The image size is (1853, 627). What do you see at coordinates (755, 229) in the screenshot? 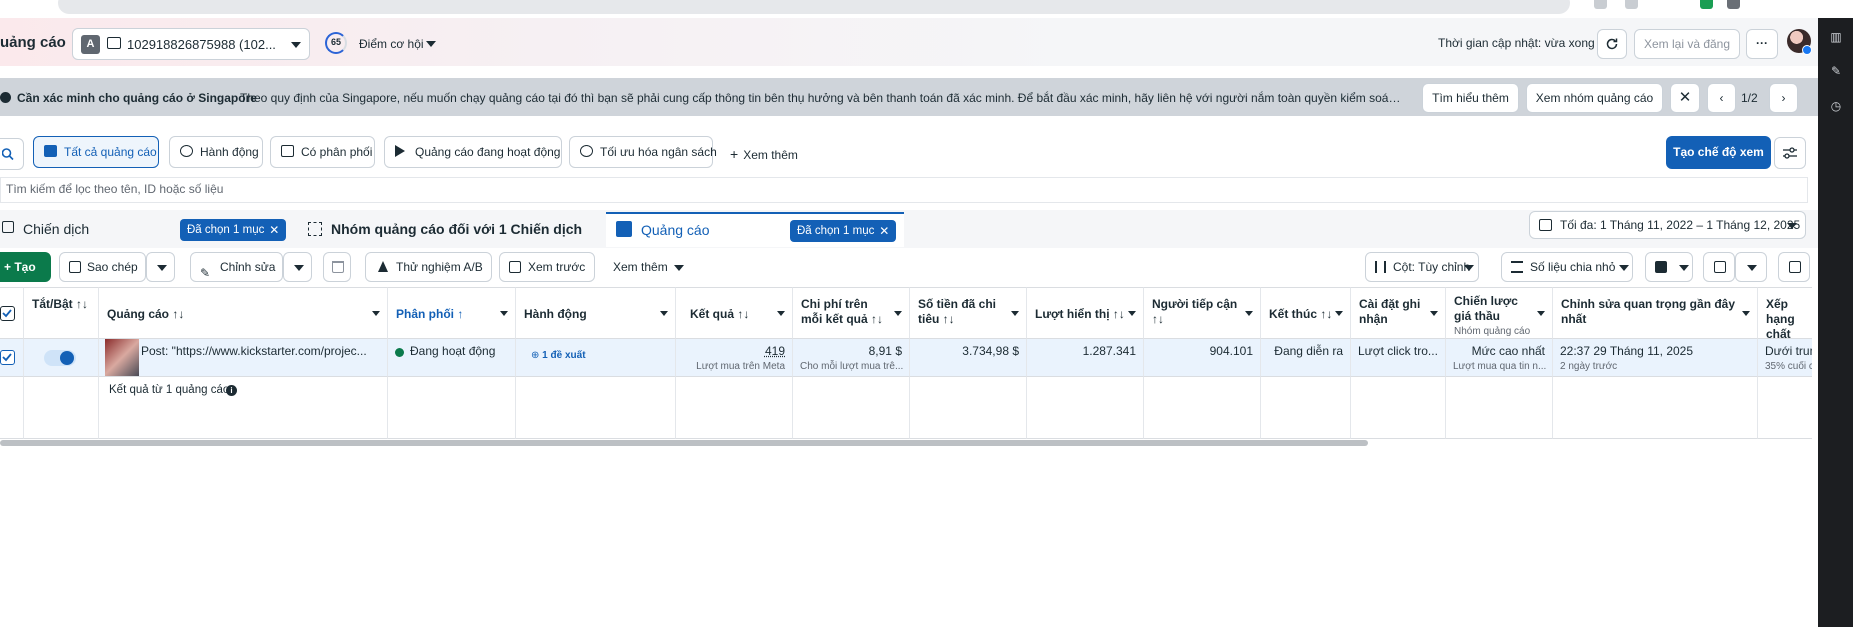
I see `tab-ads: Quảng cáo Đã chọn 1 mục ✕` at bounding box center [755, 229].